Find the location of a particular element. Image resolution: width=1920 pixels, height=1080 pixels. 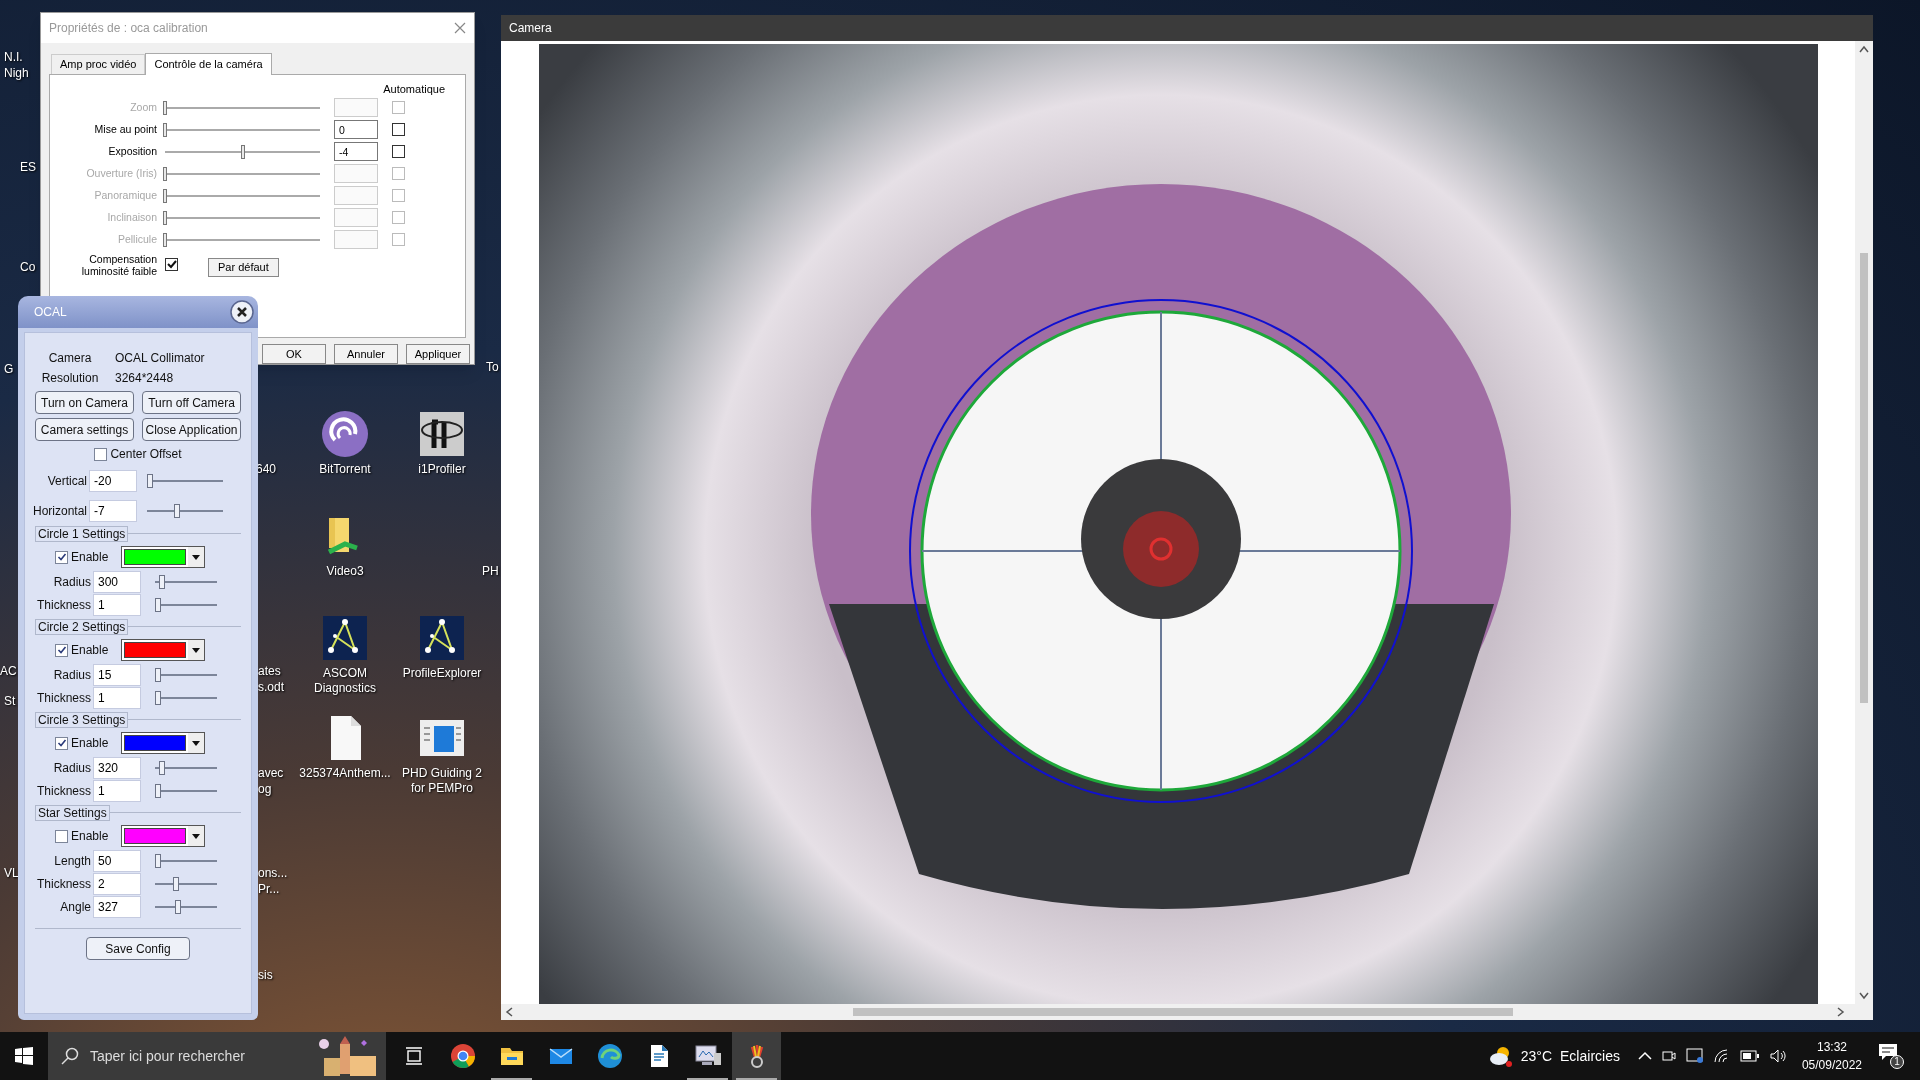

checkmark-icon is located at coordinates (61, 743).